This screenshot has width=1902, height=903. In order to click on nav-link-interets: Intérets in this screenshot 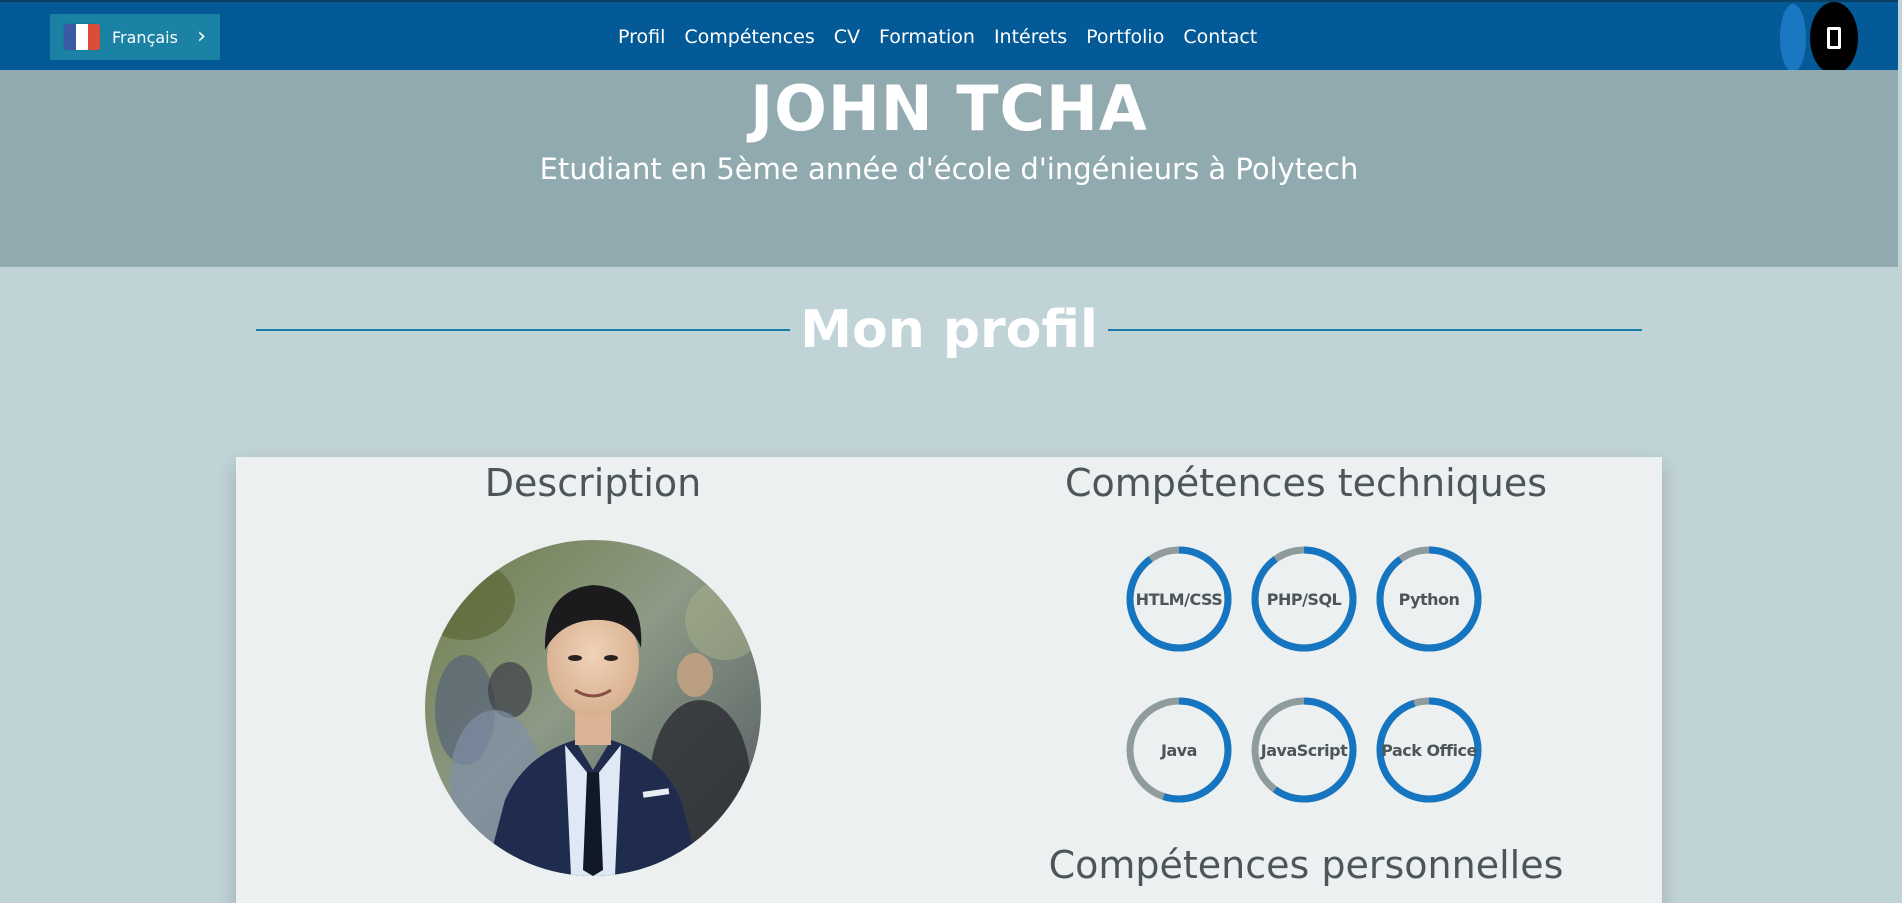, I will do `click(1030, 37)`.